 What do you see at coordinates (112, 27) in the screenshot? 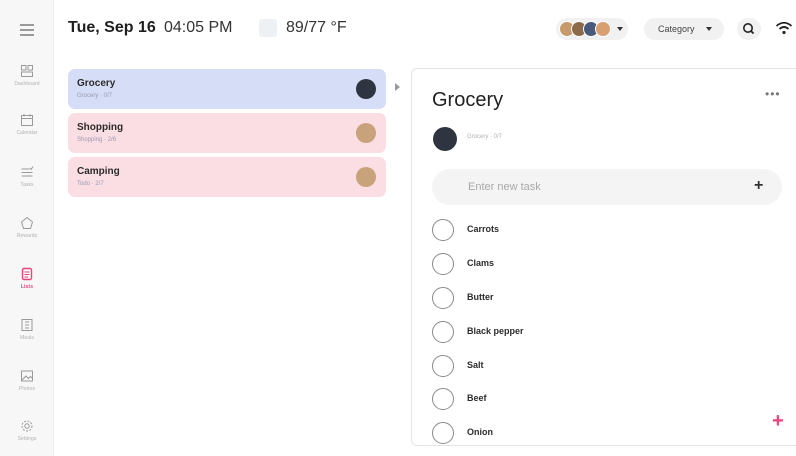
I see `header-date: Tue, Sep 16` at bounding box center [112, 27].